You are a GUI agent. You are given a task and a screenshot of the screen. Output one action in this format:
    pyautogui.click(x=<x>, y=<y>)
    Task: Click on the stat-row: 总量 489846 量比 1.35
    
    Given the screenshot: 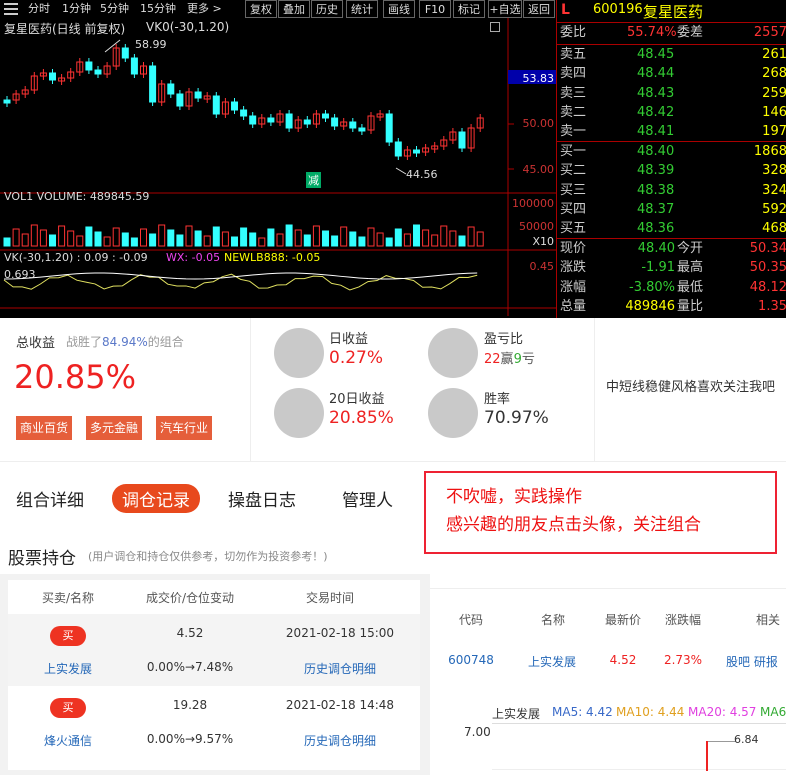 What is the action you would take?
    pyautogui.click(x=671, y=307)
    